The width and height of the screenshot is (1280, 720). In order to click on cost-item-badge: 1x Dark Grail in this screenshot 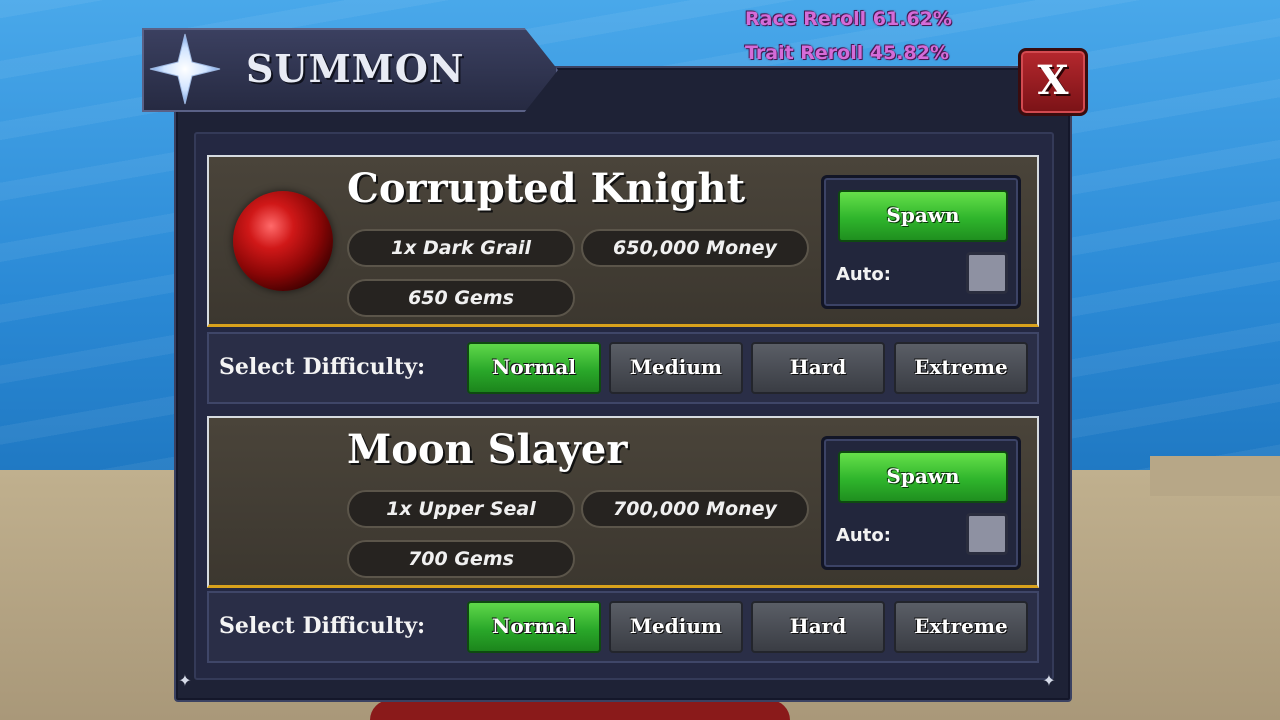, I will do `click(461, 248)`.